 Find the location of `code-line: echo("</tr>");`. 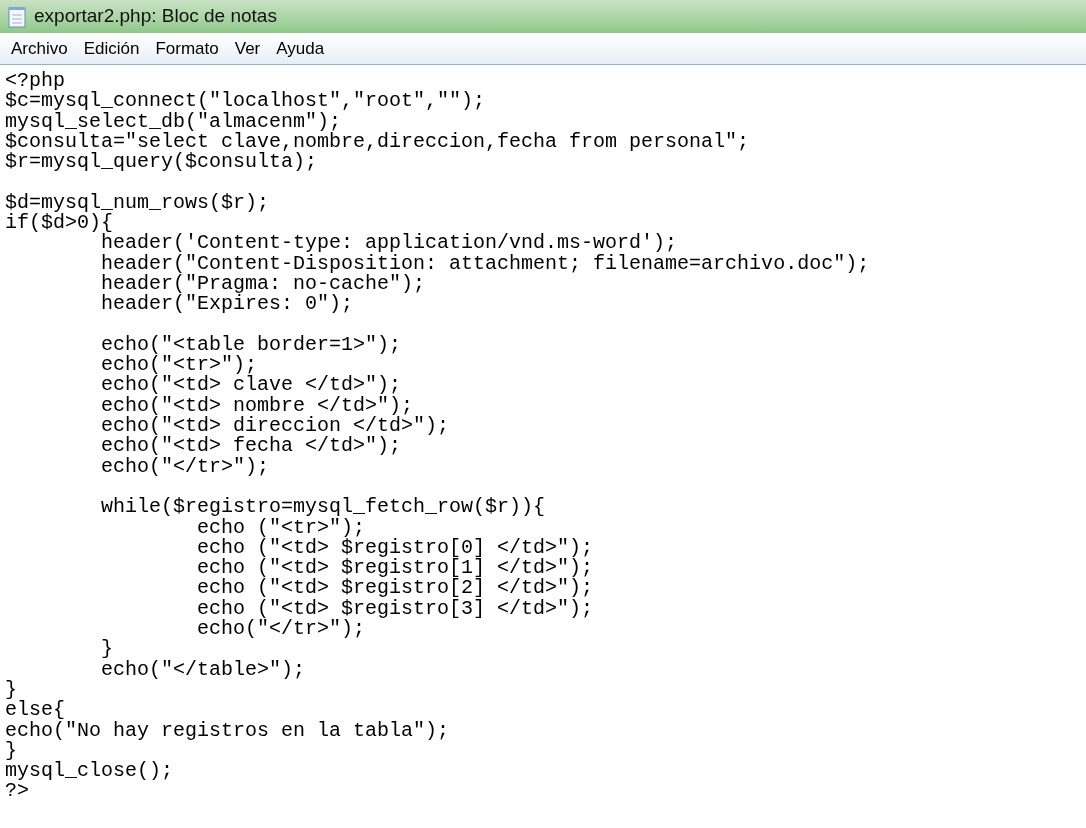

code-line: echo("</tr>"); is located at coordinates (281, 628).